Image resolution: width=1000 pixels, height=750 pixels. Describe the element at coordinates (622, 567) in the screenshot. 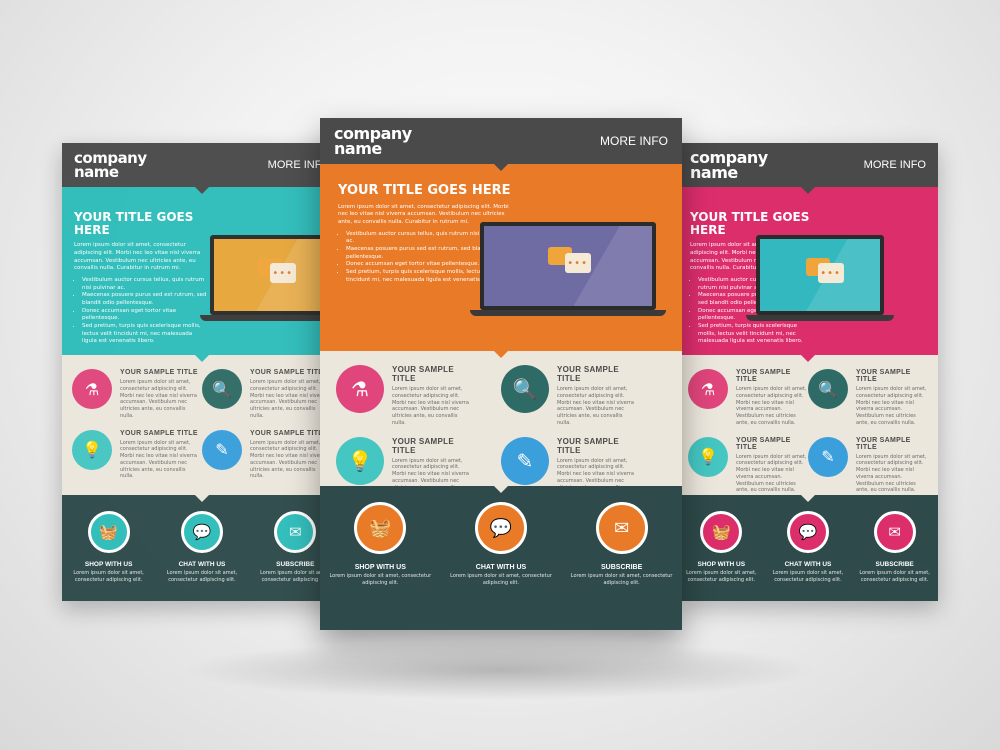

I see `footer-label: SUBSCRIBE` at that location.